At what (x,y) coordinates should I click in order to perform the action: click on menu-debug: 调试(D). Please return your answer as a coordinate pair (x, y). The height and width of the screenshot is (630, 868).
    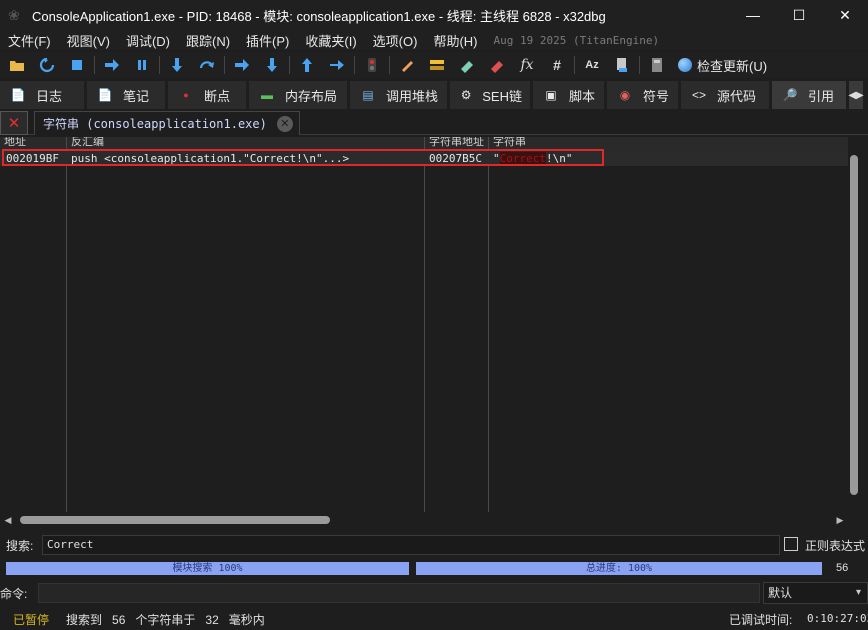
    Looking at the image, I should click on (148, 40).